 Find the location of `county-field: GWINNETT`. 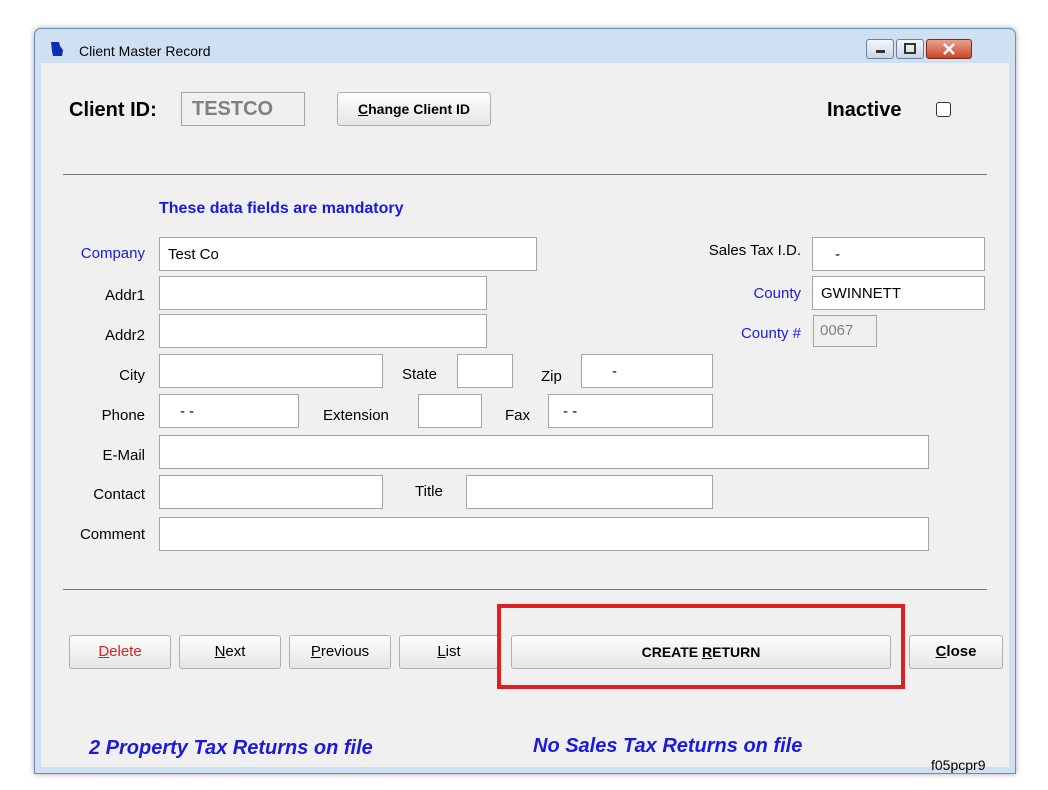

county-field: GWINNETT is located at coordinates (898, 293).